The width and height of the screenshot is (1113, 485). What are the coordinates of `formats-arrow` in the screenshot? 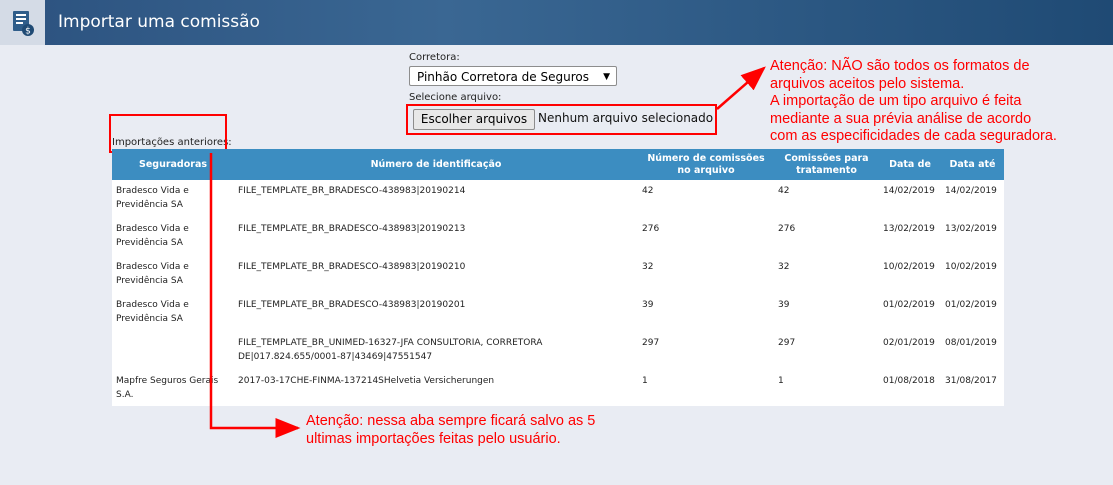 It's located at (741, 88).